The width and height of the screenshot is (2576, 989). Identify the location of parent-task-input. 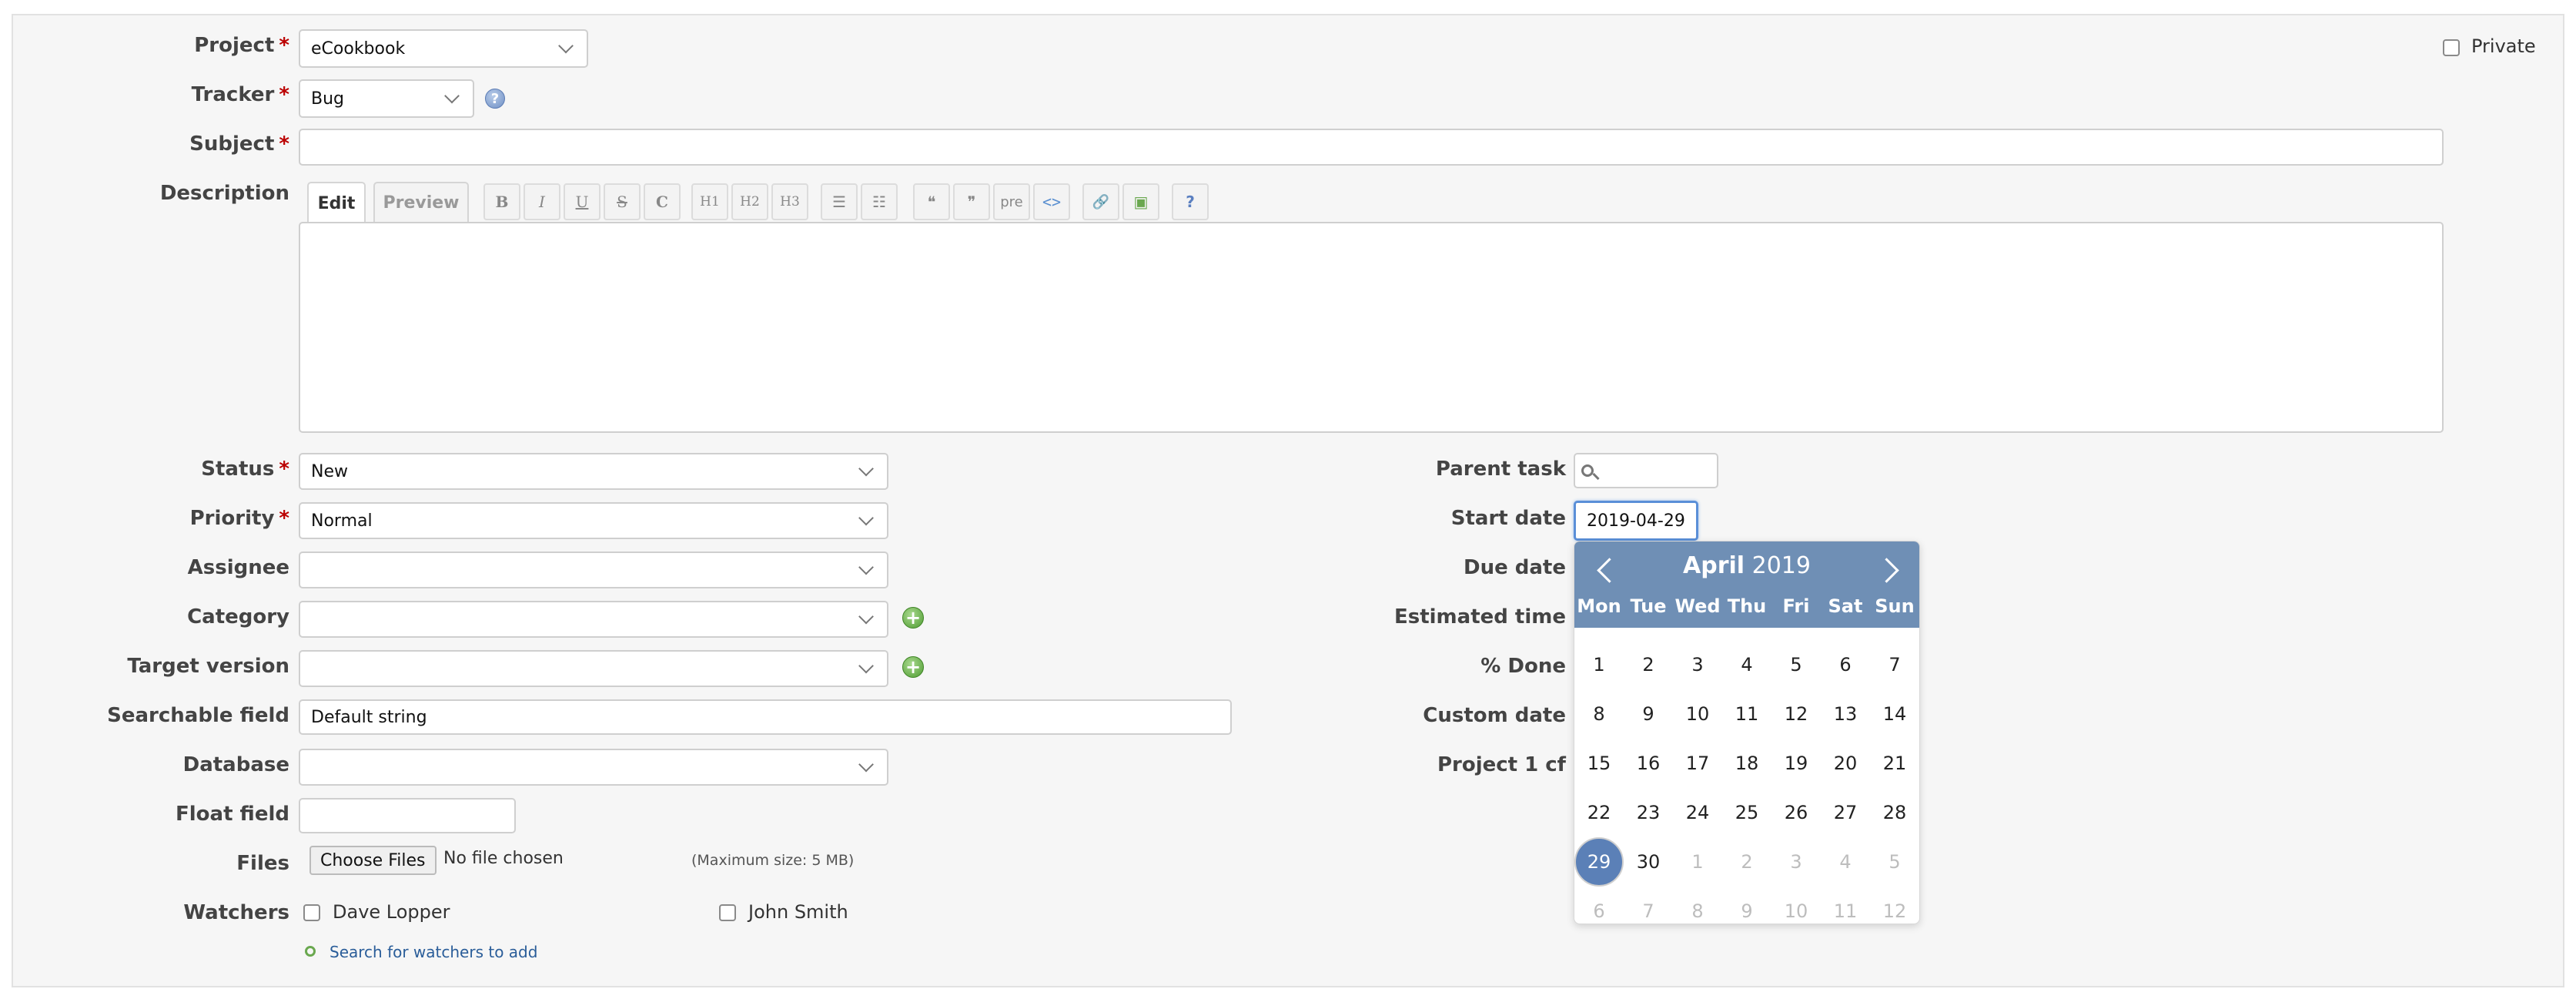
(1646, 470).